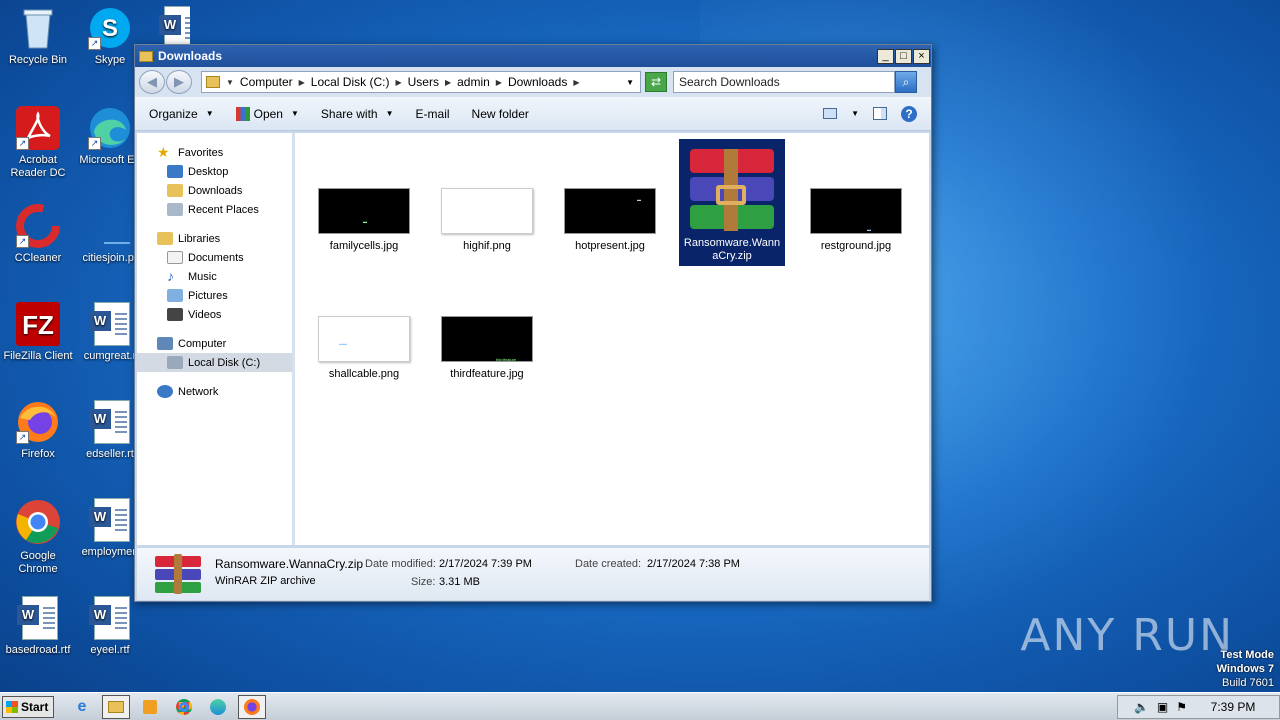 The height and width of the screenshot is (720, 1280). Describe the element at coordinates (38, 430) in the screenshot. I see `desktop-icon-firefox: ↗ Firefox` at that location.